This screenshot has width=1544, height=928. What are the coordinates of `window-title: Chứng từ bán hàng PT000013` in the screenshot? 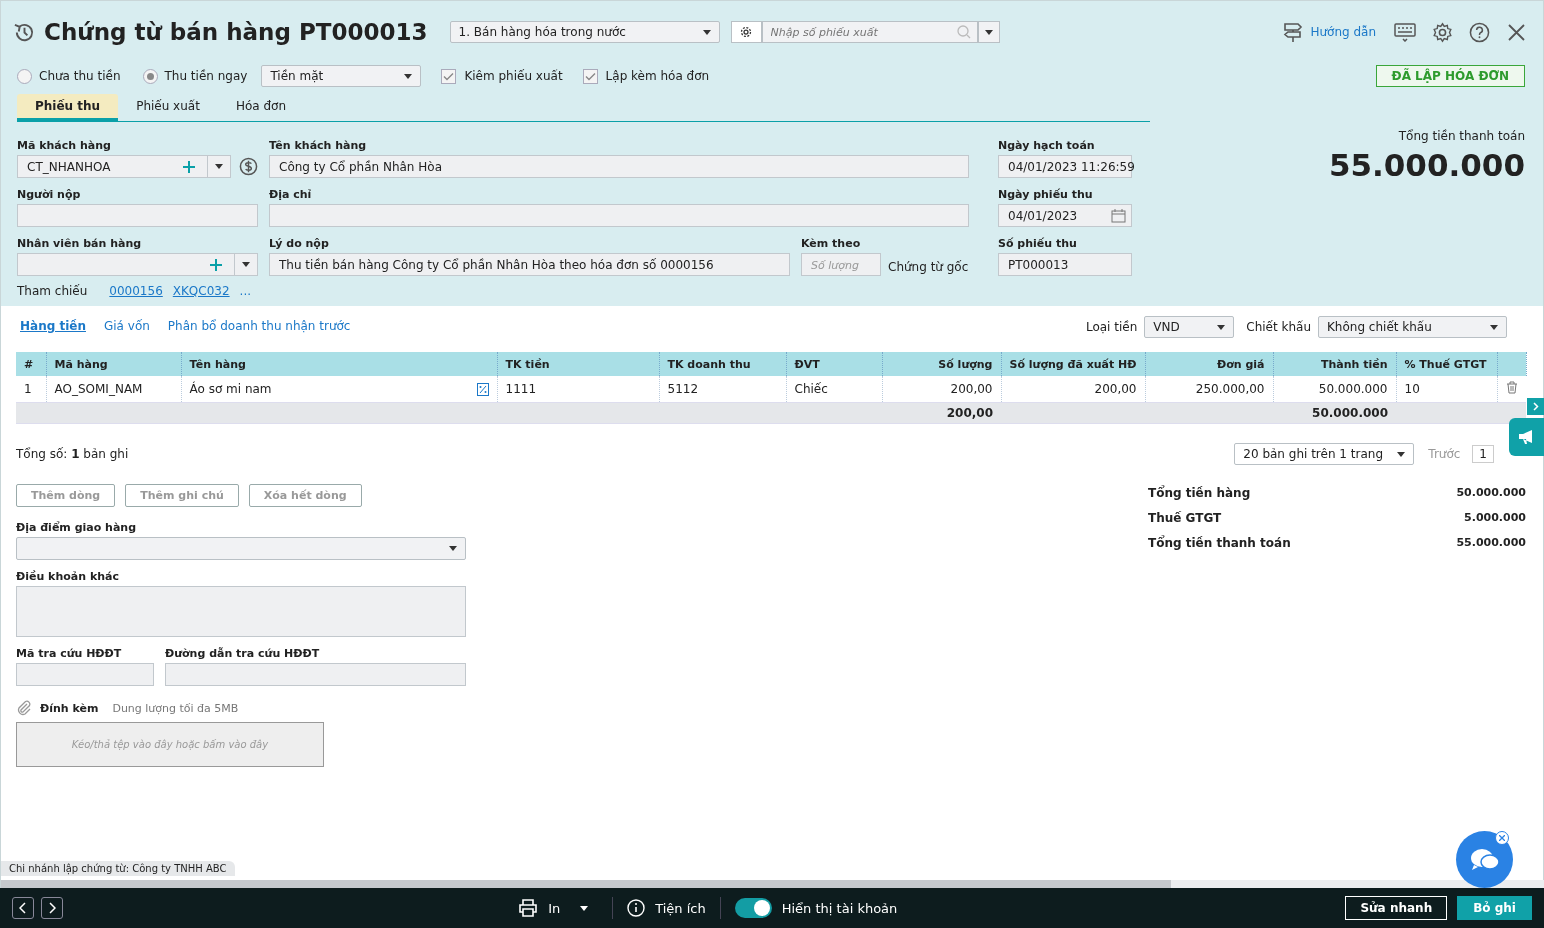 It's located at (236, 32).